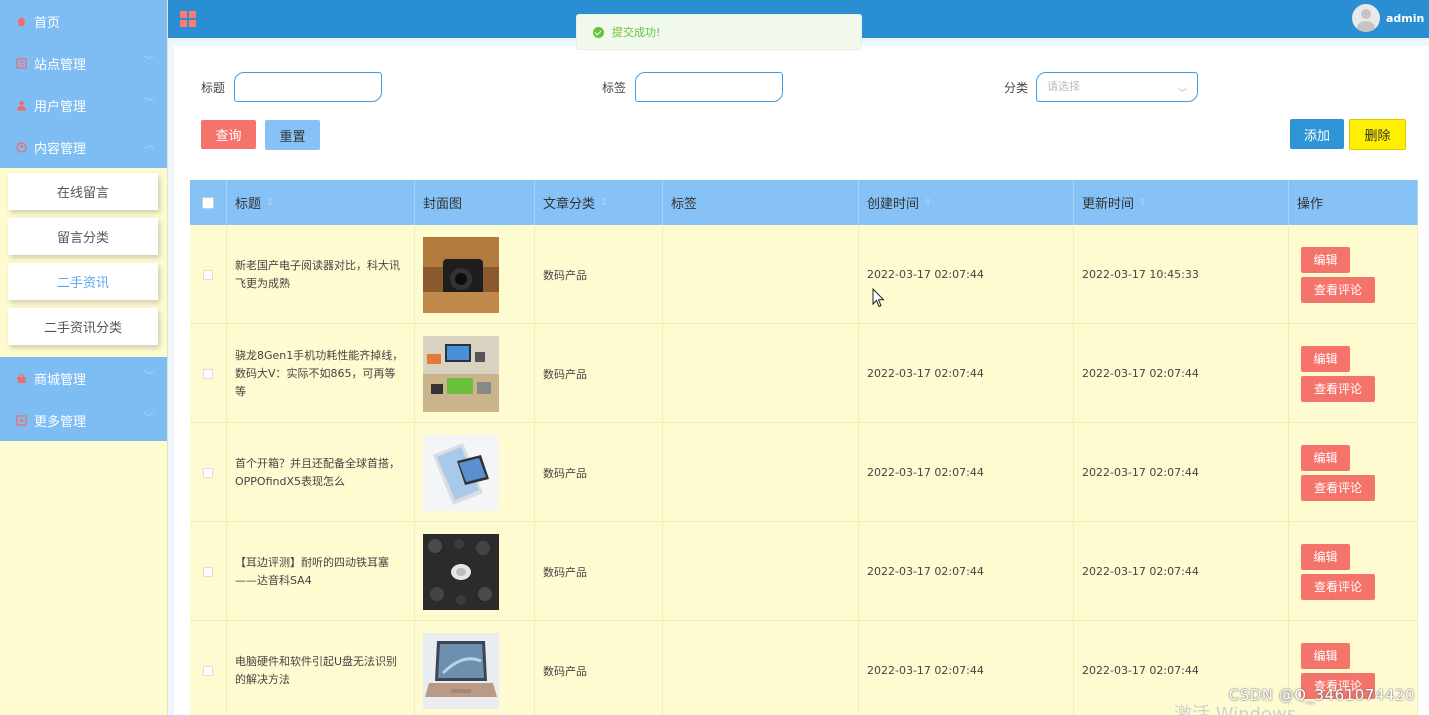 The width and height of the screenshot is (1429, 715). I want to click on updated-cell: 2022-03-17 10:45:33, so click(1181, 274).